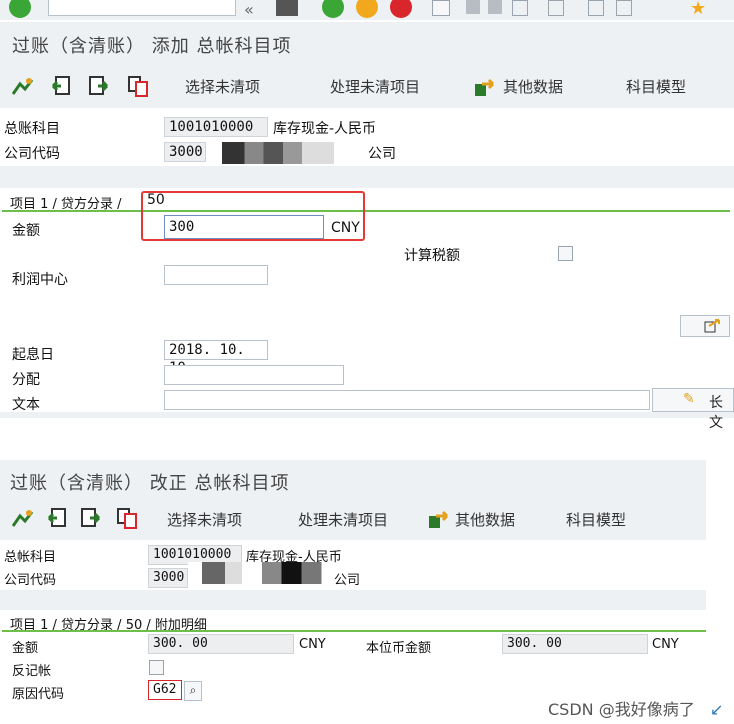 The image size is (734, 724). What do you see at coordinates (596, 8) in the screenshot?
I see `next-page-icon` at bounding box center [596, 8].